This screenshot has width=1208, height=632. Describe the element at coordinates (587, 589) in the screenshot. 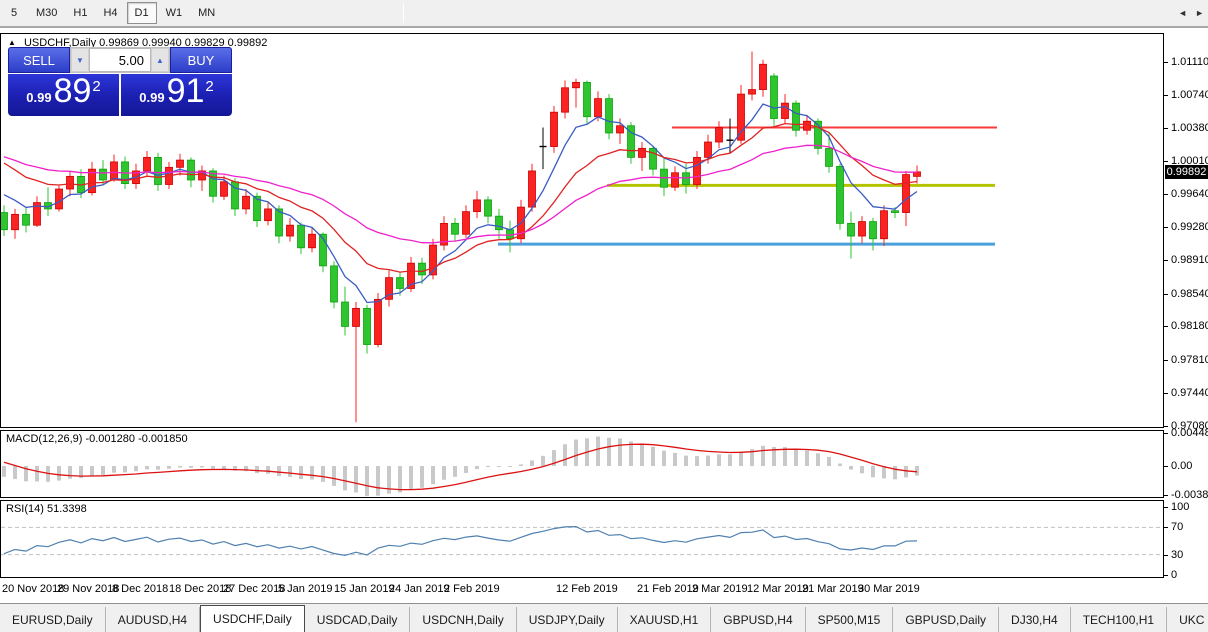

I see `date-tick-label: 12 Feb 2019` at that location.